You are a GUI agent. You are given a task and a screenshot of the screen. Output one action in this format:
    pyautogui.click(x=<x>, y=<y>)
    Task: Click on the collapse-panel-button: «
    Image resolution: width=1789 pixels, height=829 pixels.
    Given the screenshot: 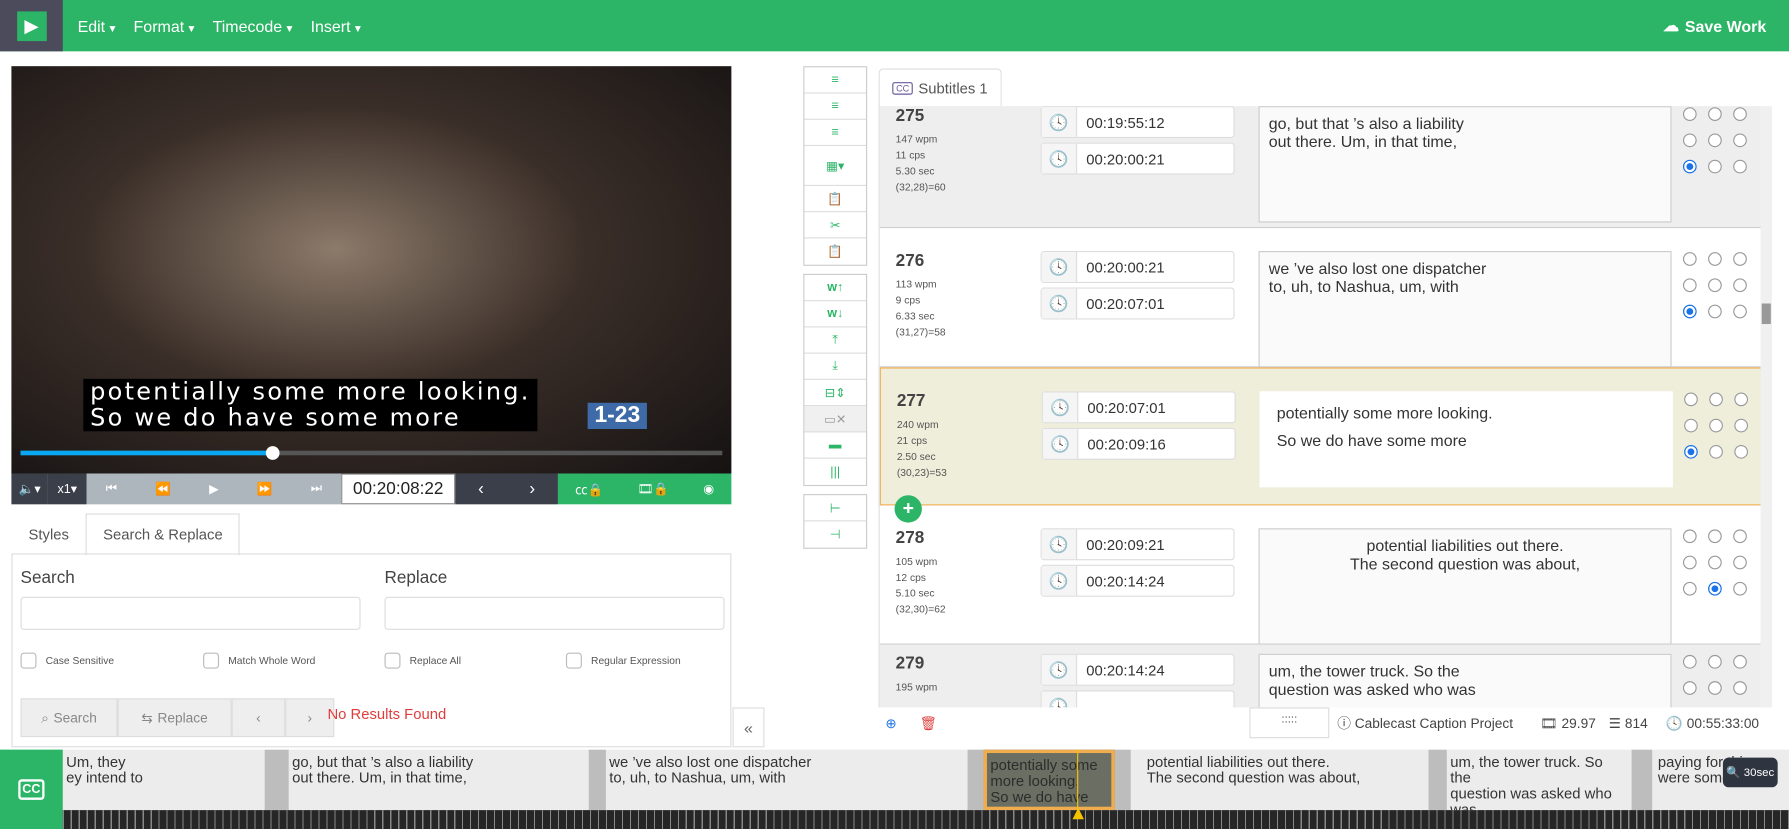 What is the action you would take?
    pyautogui.click(x=748, y=727)
    